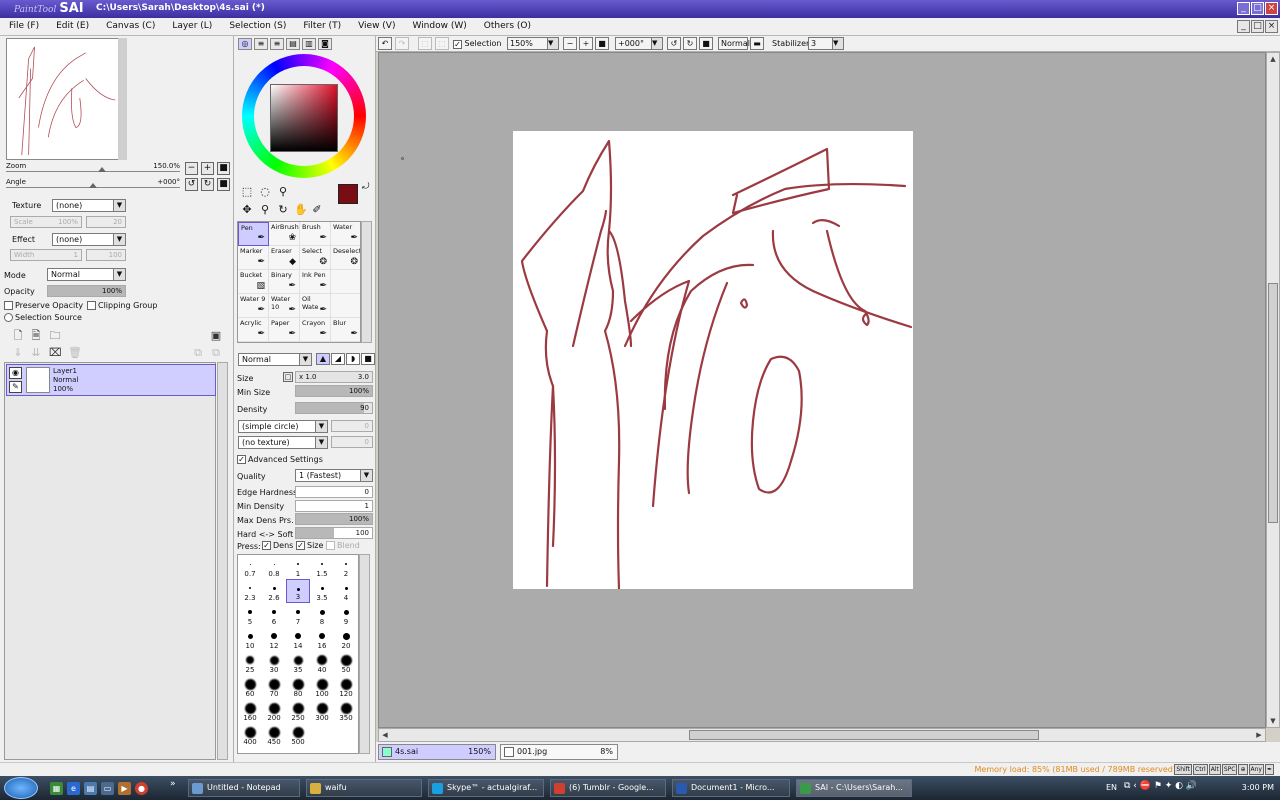  Describe the element at coordinates (250, 735) in the screenshot. I see `brush-size-400: 400` at that location.